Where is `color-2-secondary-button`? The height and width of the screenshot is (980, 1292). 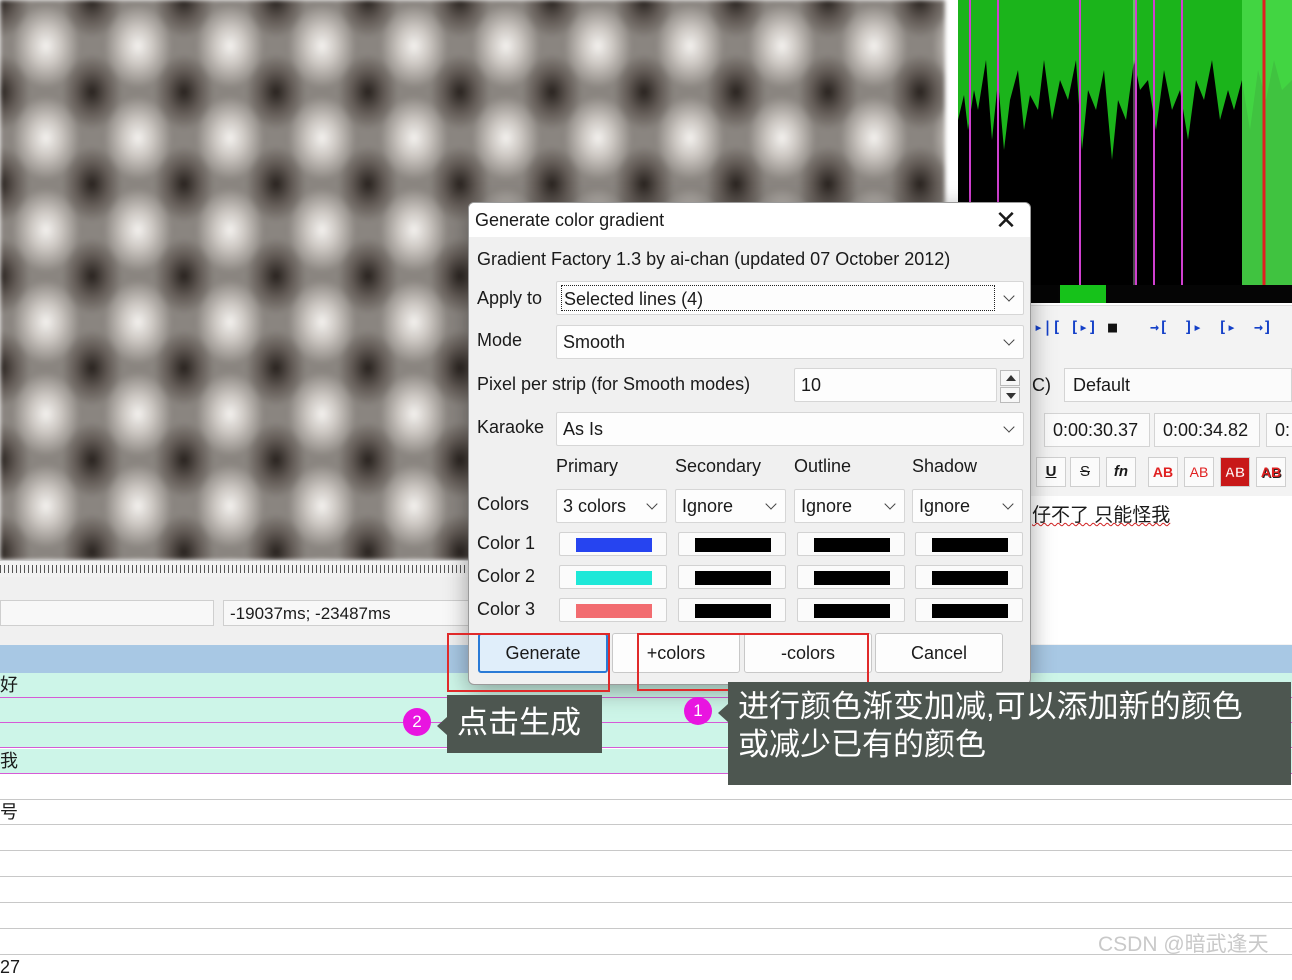 color-2-secondary-button is located at coordinates (732, 577).